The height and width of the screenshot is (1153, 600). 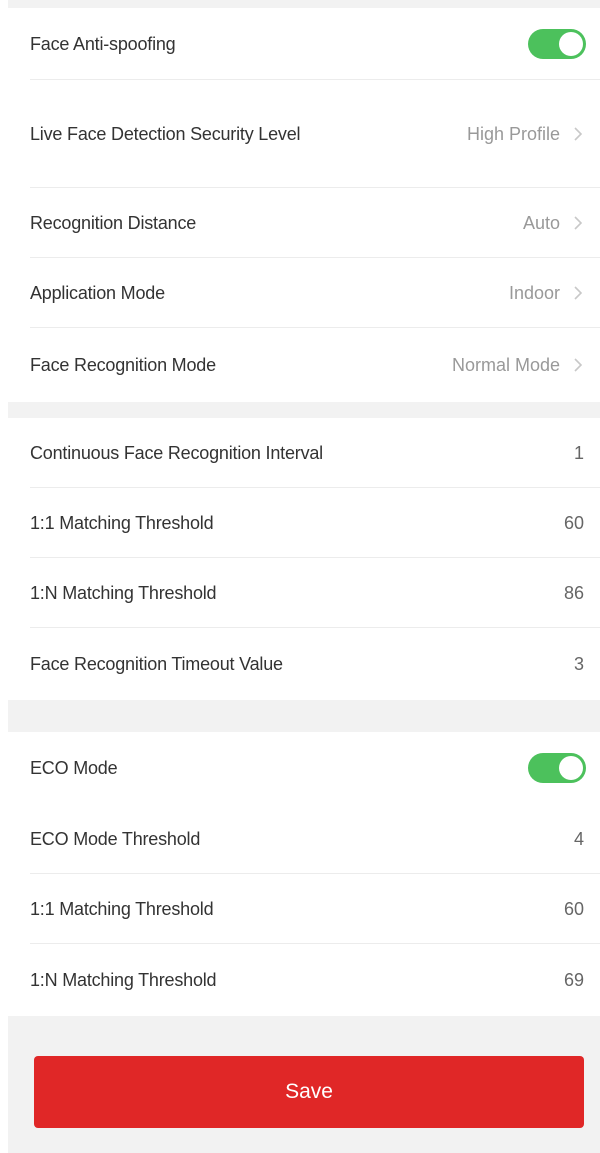 What do you see at coordinates (579, 453) in the screenshot?
I see `continuous-interval-value: 1` at bounding box center [579, 453].